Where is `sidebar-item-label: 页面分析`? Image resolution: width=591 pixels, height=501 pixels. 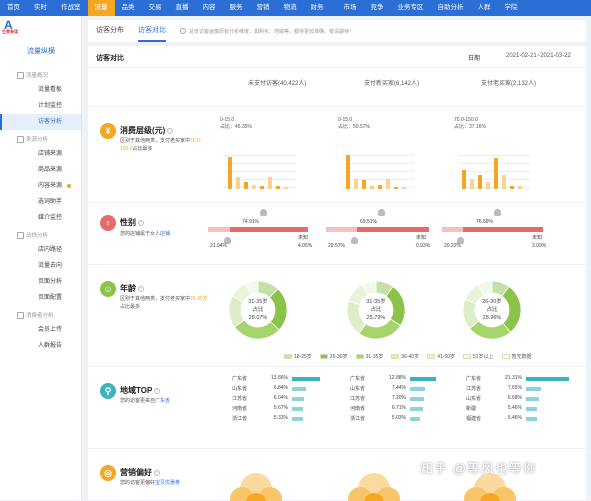 sidebar-item-label: 页面分析 is located at coordinates (50, 282).